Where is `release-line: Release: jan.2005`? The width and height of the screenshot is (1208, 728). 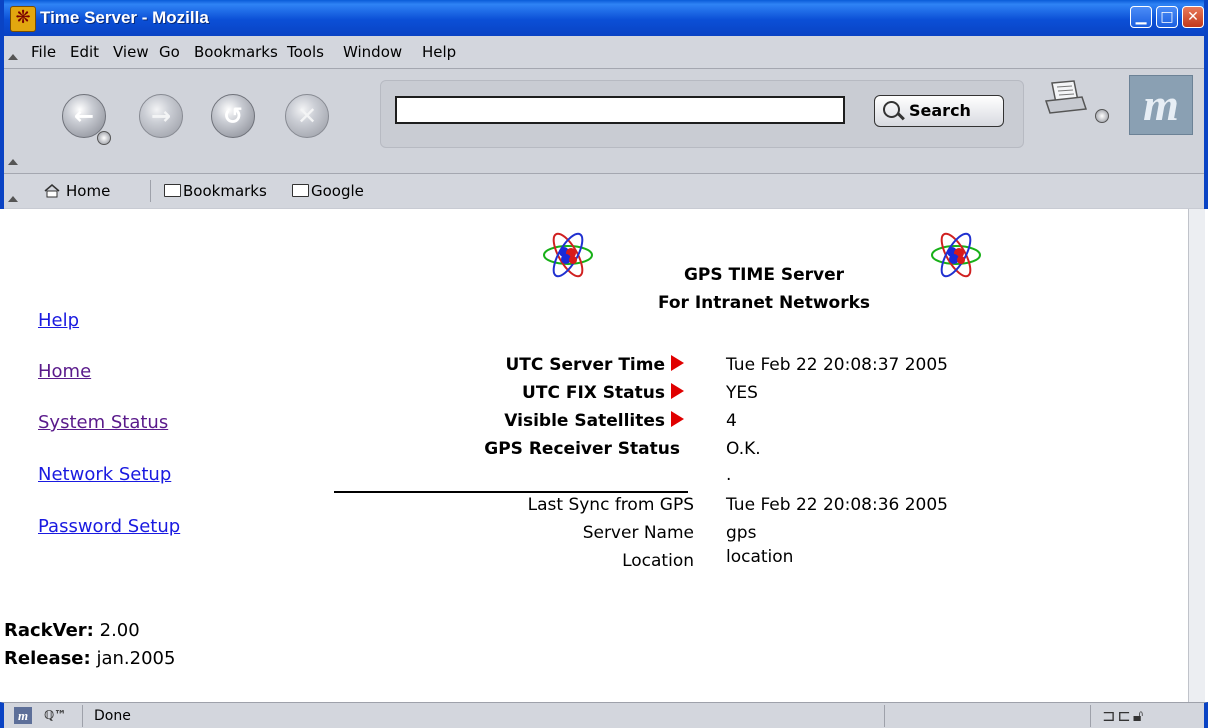
release-line: Release: jan.2005 is located at coordinates (89, 659).